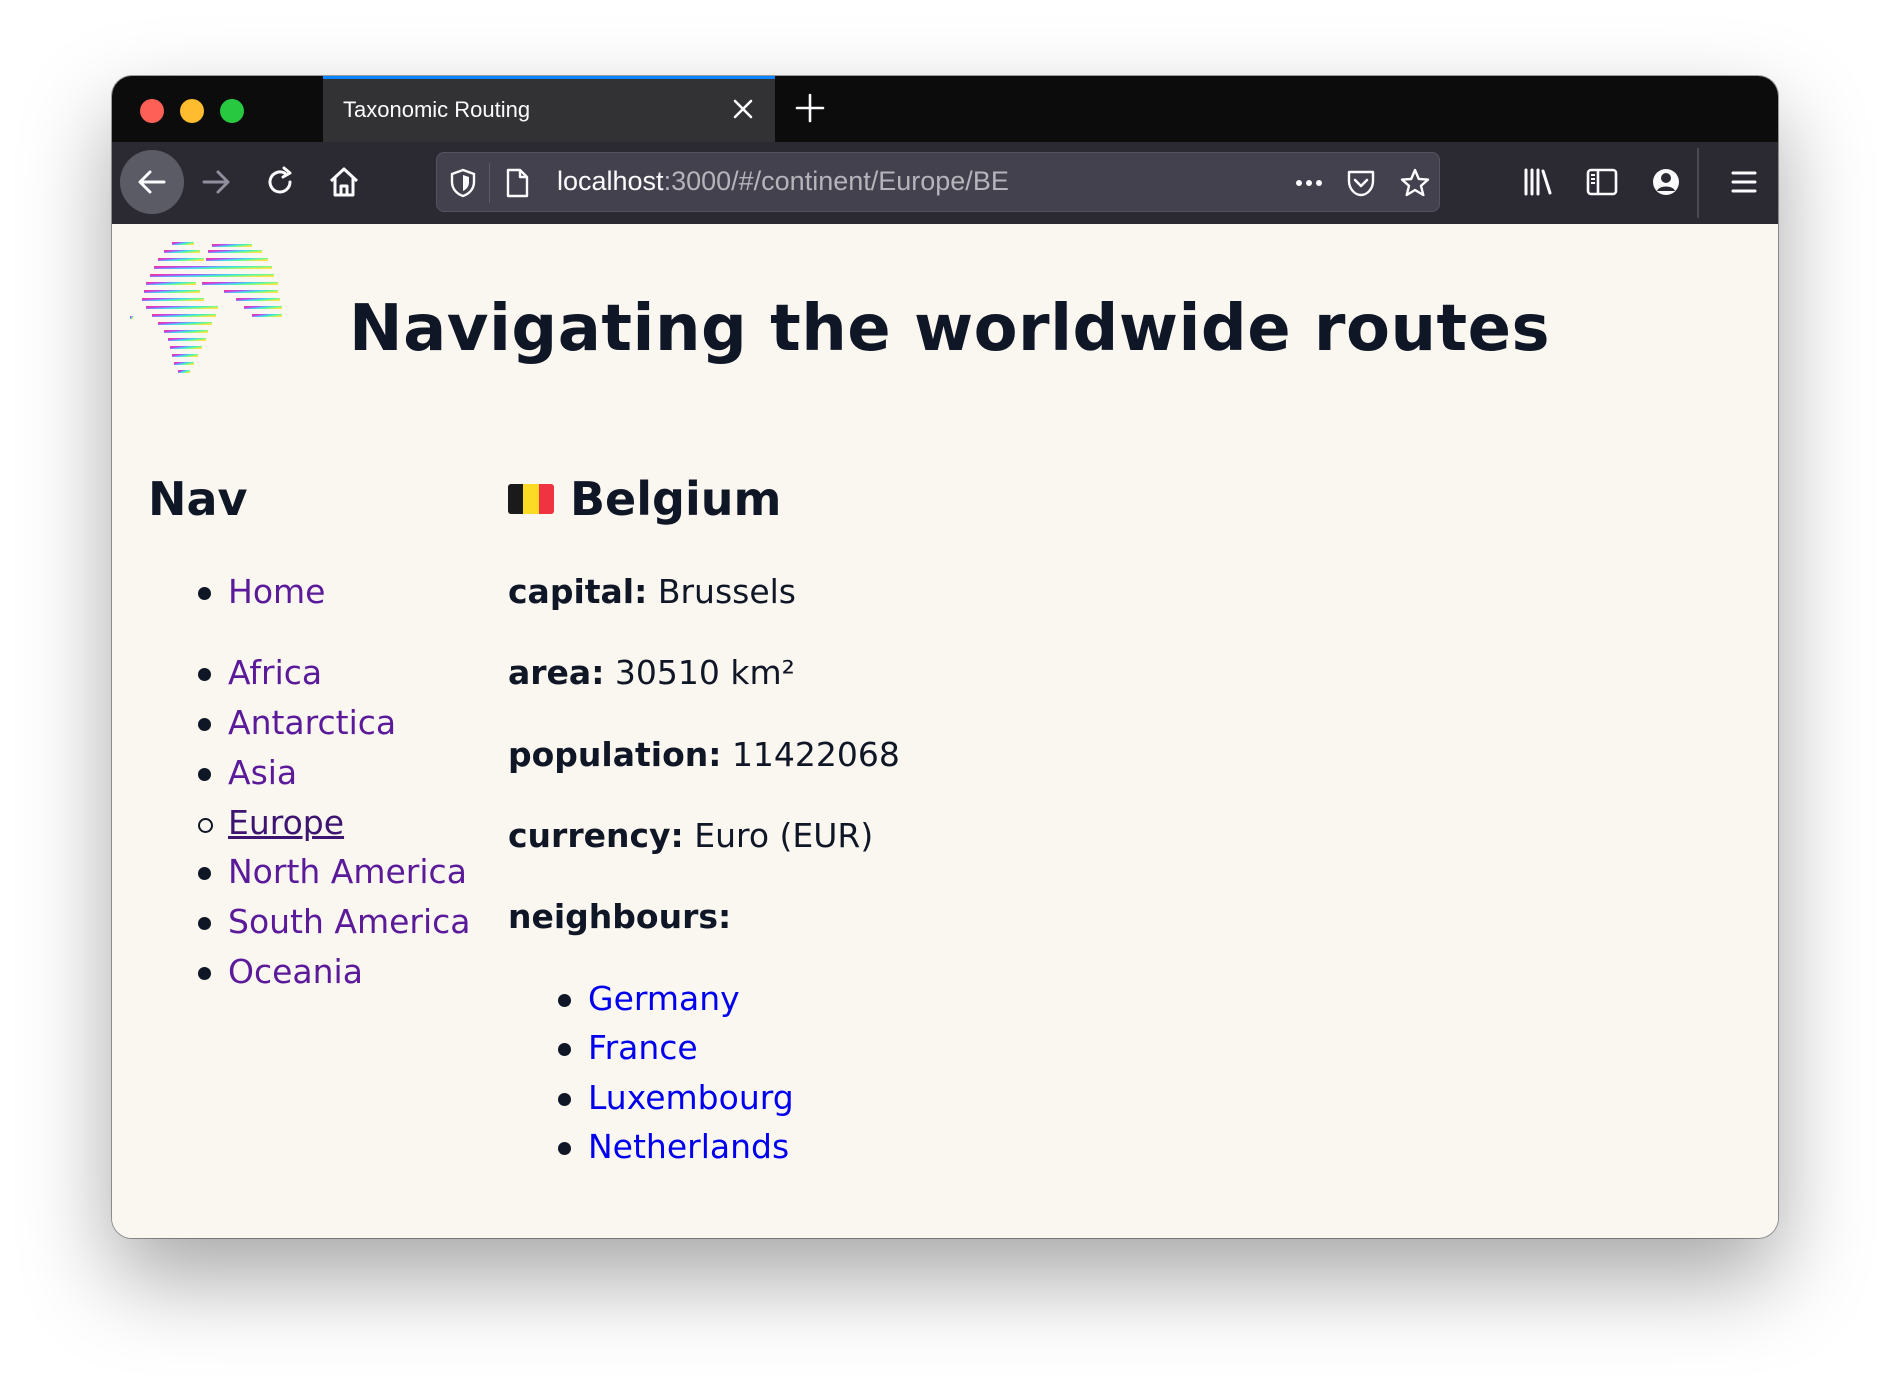  Describe the element at coordinates (652, 591) in the screenshot. I see `capital-field: capital: Brussels` at that location.